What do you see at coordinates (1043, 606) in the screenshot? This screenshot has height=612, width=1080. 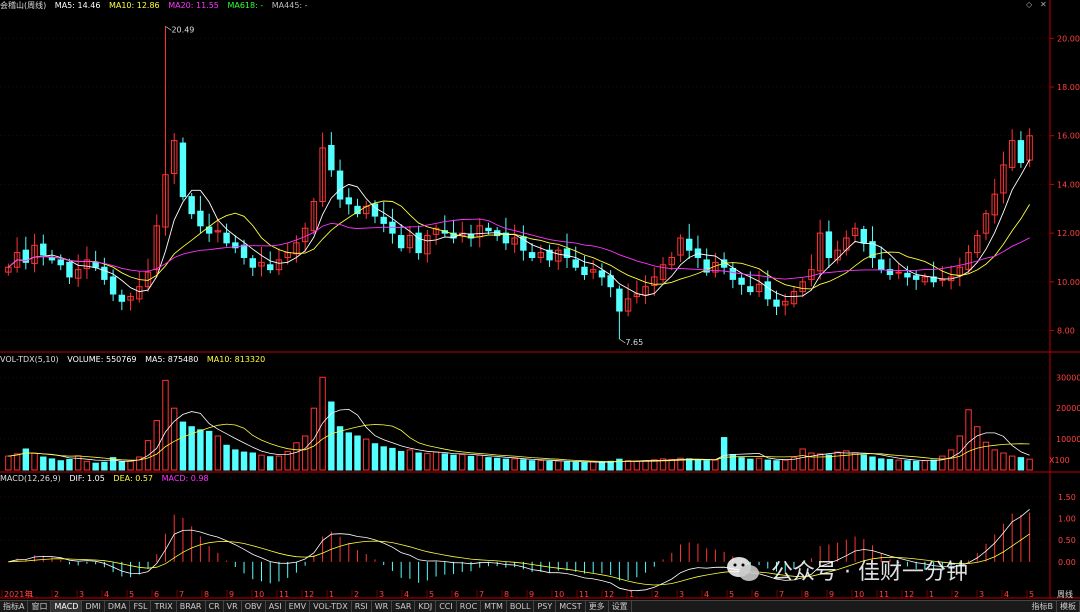 I see `tab-right-0: 指标B` at bounding box center [1043, 606].